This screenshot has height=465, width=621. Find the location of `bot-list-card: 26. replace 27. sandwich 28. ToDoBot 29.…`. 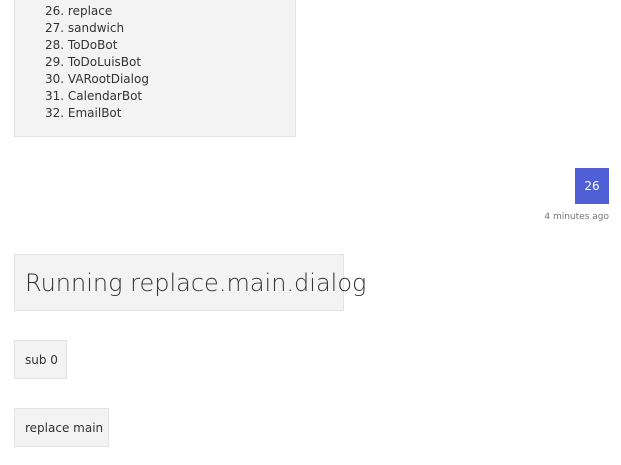

bot-list-card: 26. replace 27. sandwich 28. ToDoBot 29.… is located at coordinates (155, 68).